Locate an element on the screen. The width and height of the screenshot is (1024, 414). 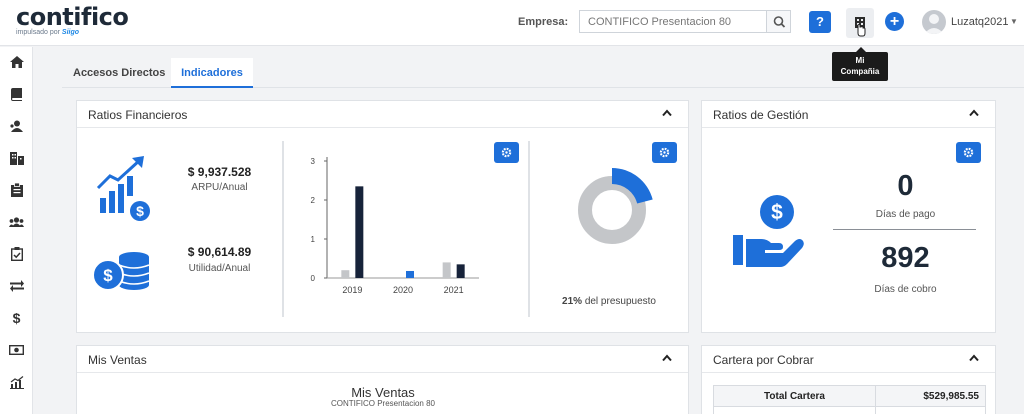
user-menu-caret-icon: ▼ is located at coordinates (1014, 21).